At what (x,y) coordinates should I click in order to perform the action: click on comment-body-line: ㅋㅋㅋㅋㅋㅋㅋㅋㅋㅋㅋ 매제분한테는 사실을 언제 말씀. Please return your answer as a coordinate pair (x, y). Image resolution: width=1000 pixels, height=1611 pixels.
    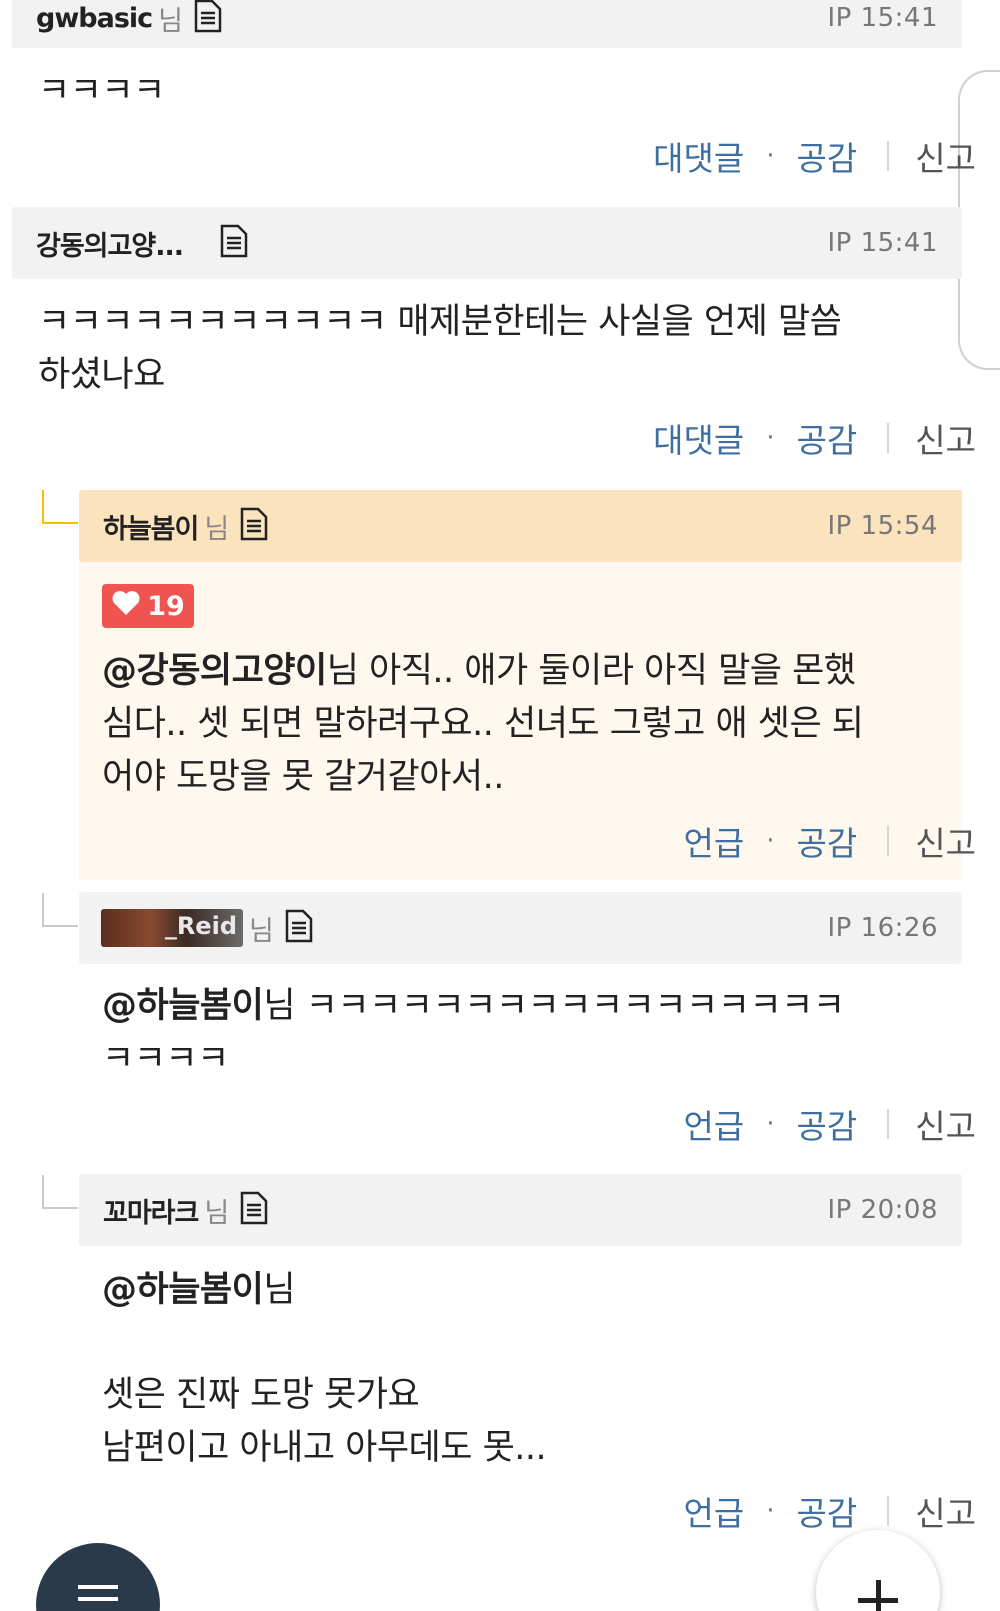
    Looking at the image, I should click on (440, 322).